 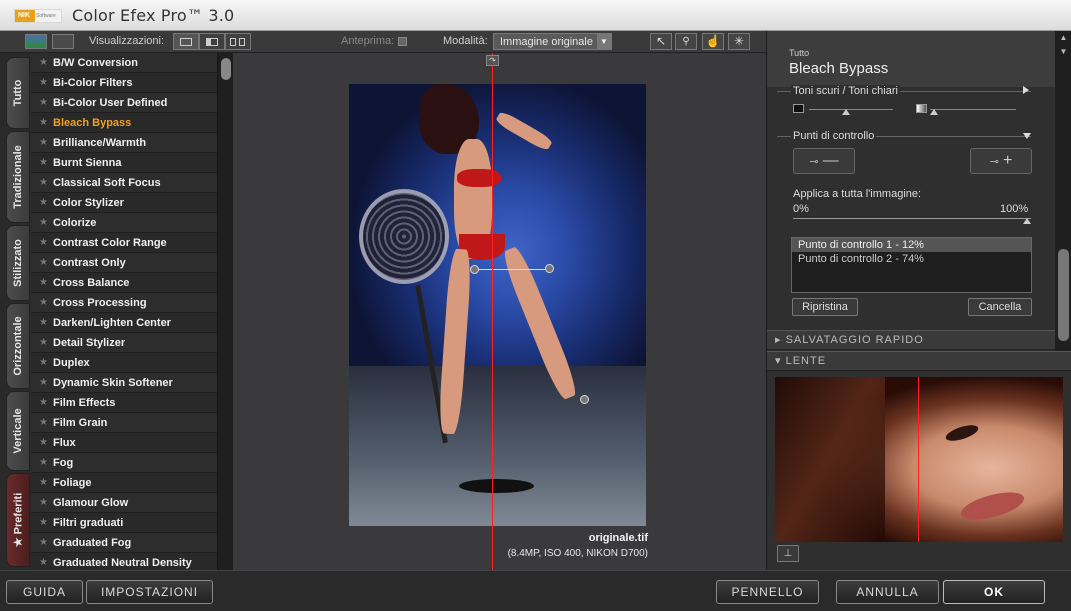 I want to click on filter-list-item: ★ Color Stylizer, so click(x=124, y=203).